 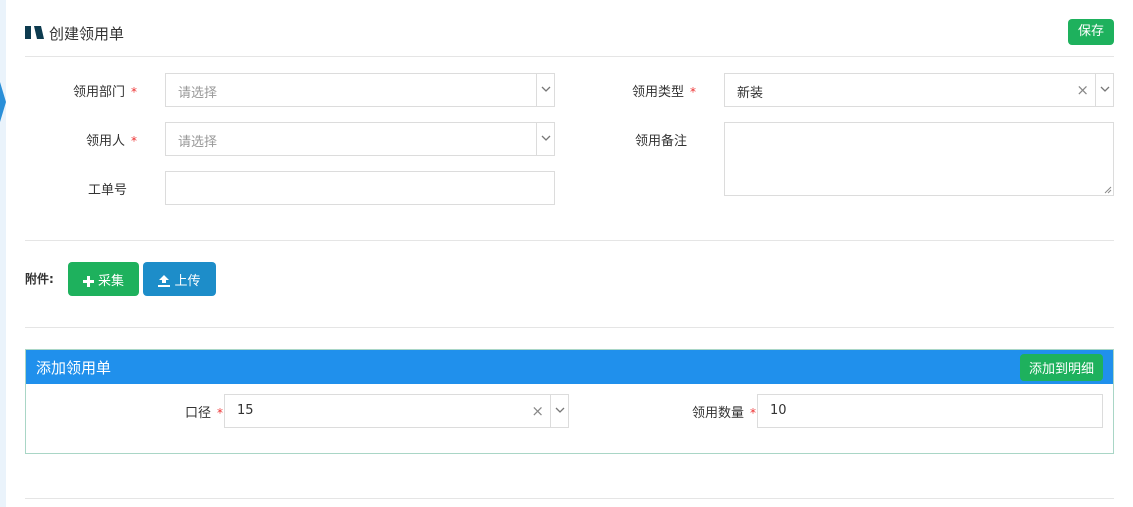 I want to click on remark-label: 领用备注, so click(x=660, y=141).